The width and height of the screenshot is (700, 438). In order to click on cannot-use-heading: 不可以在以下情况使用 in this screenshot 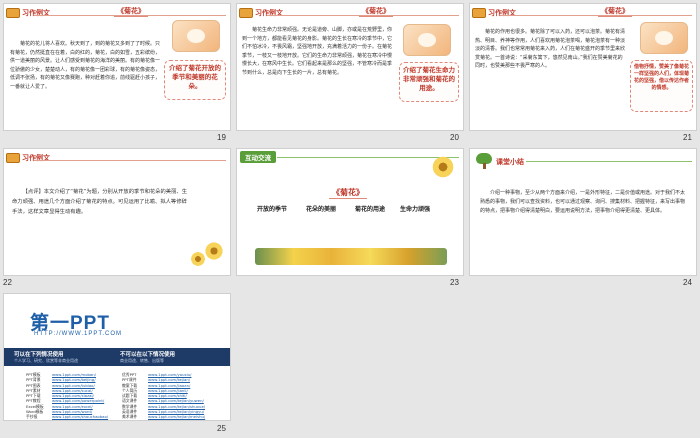, I will do `click(148, 355)`.